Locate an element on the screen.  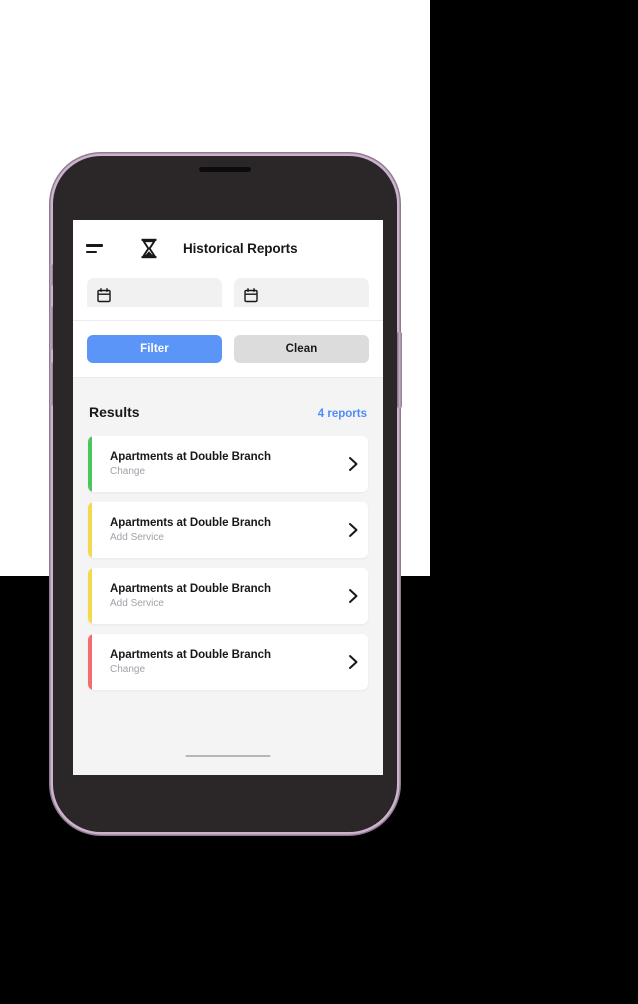
app-bar: Historical Reports is located at coordinates (228, 248).